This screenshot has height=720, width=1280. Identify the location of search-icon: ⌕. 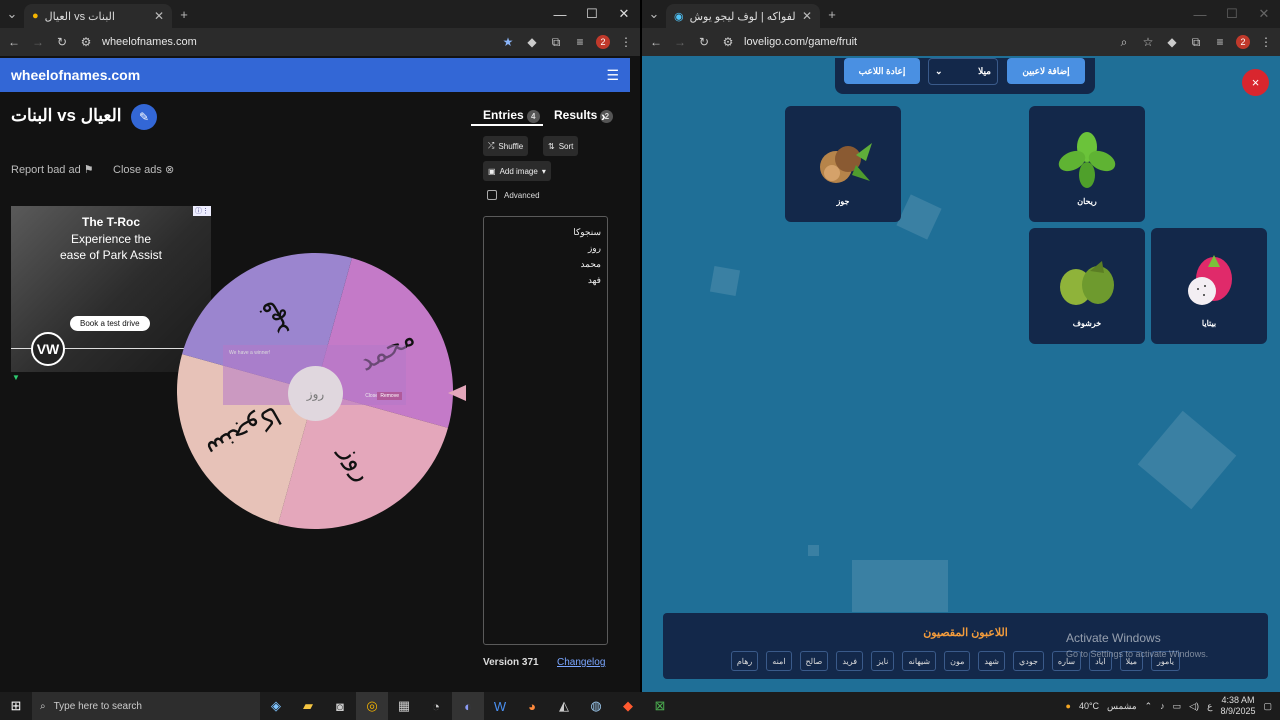
(43, 706).